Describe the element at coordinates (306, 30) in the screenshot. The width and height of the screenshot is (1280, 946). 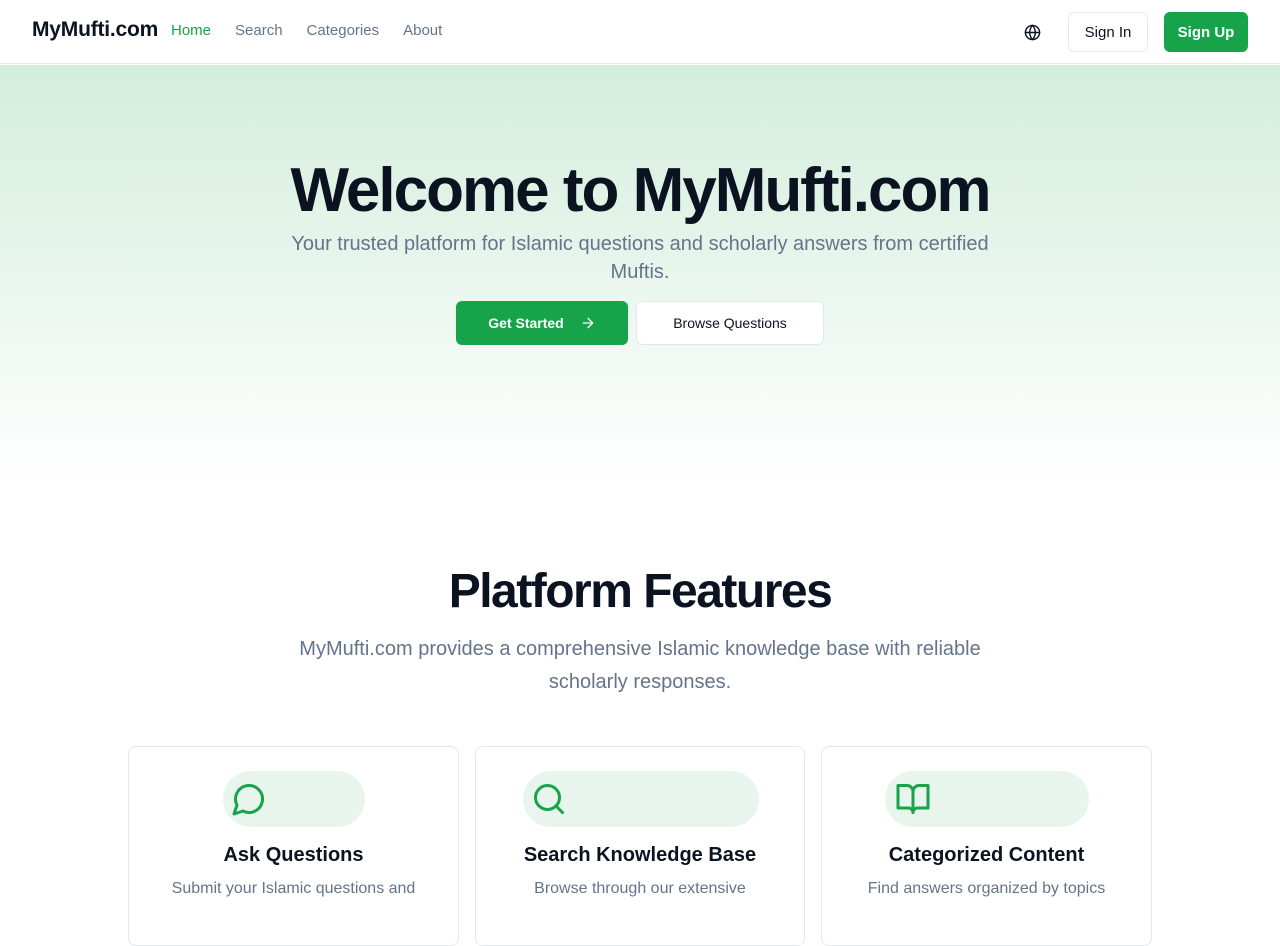
I see `main-nav: Home Search Categories About` at that location.